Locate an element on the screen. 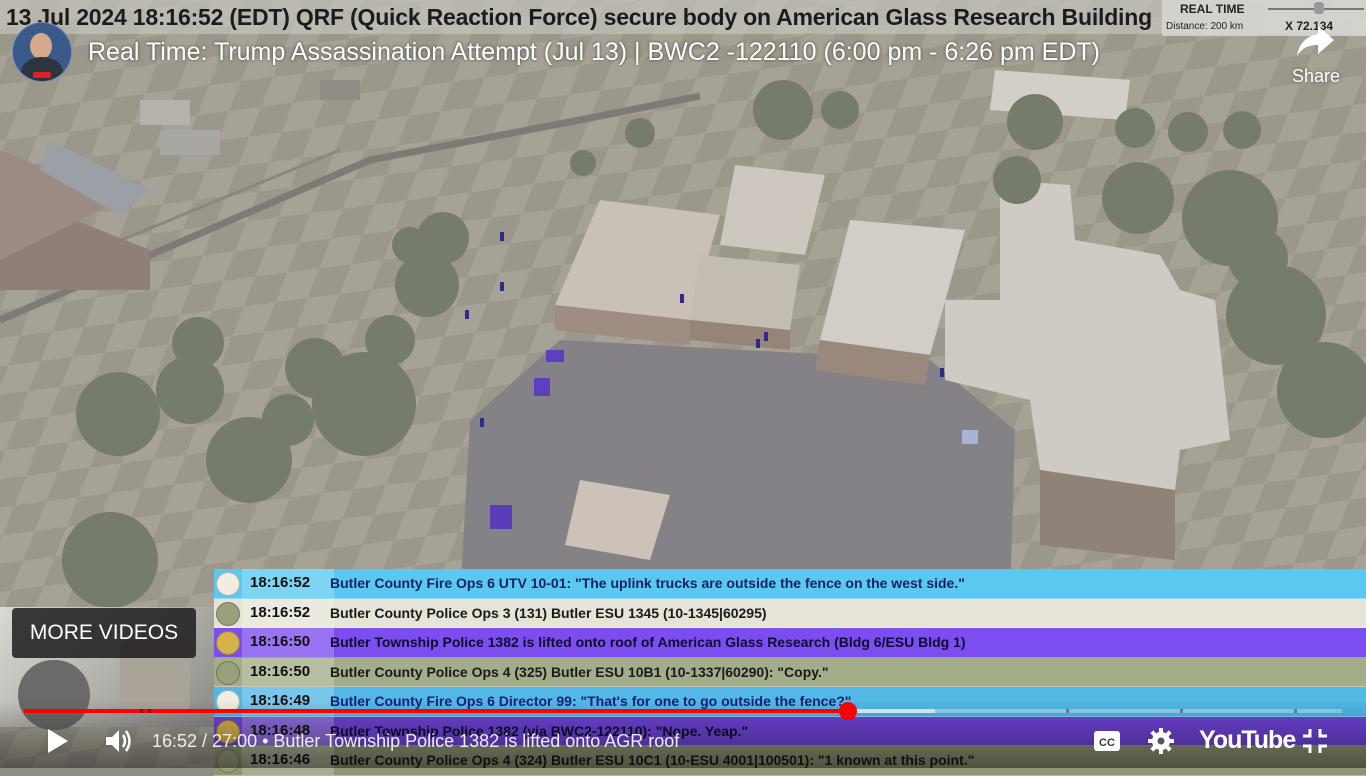 The width and height of the screenshot is (1366, 776). channel-avatar is located at coordinates (42, 52).